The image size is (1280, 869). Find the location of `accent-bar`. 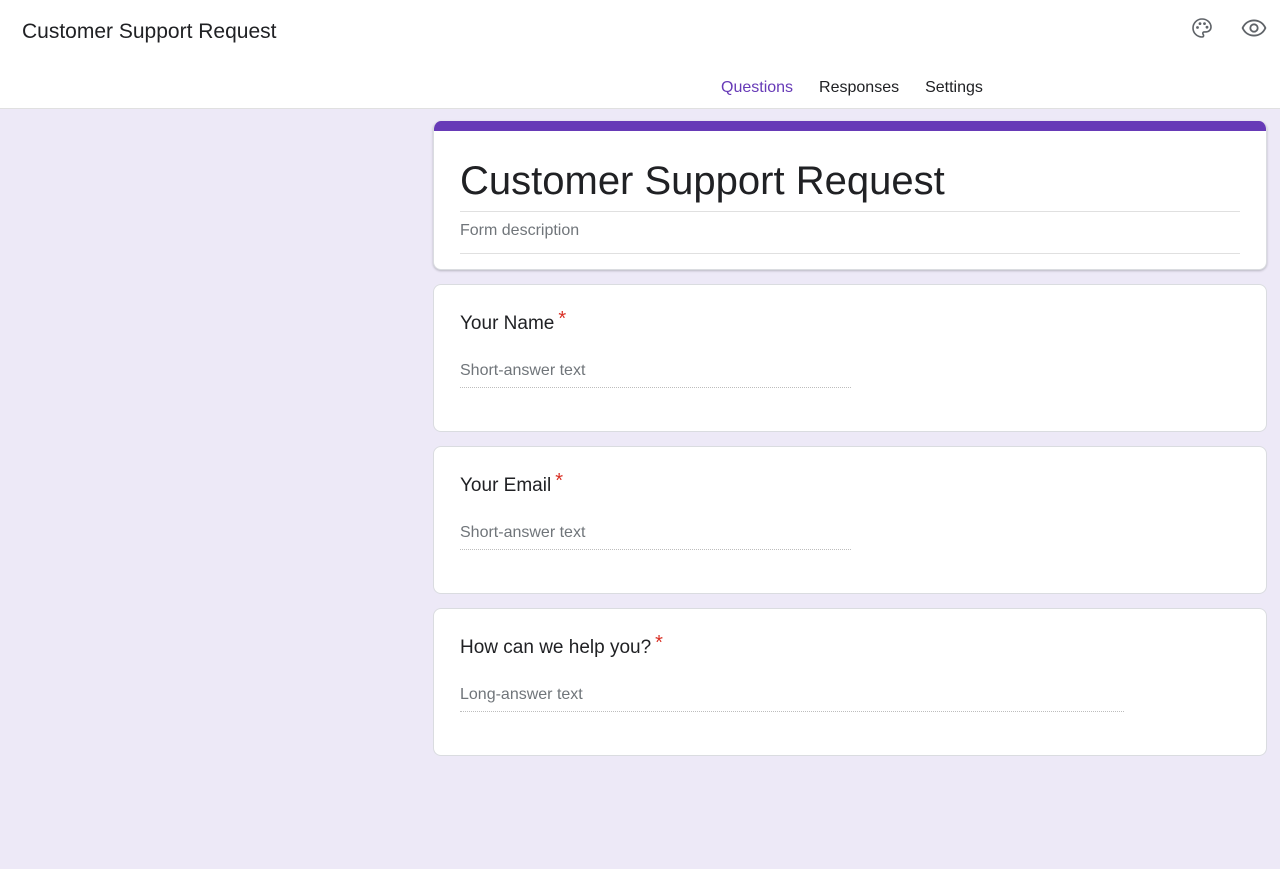

accent-bar is located at coordinates (850, 126).